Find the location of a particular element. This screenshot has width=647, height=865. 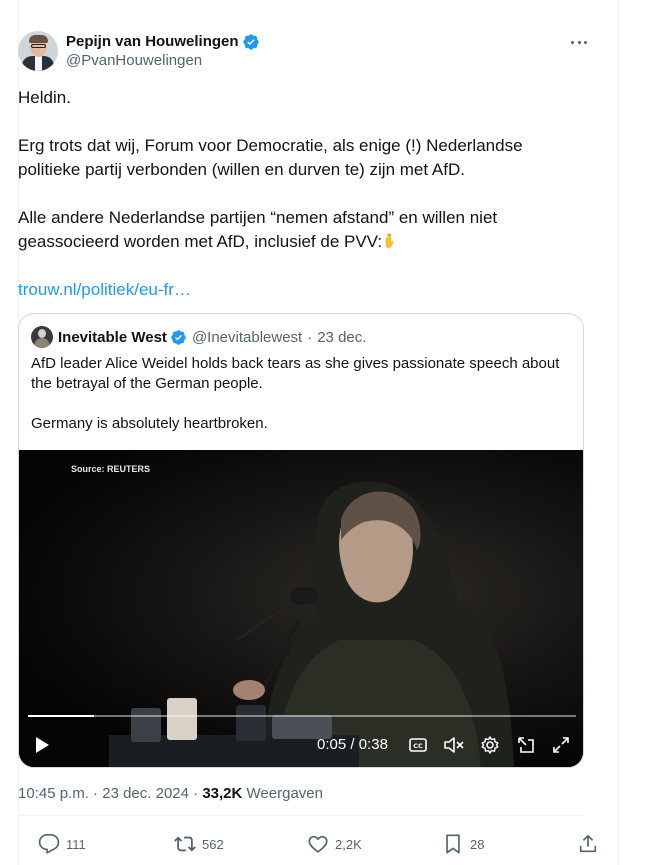

like-count: 2,2K is located at coordinates (348, 844).